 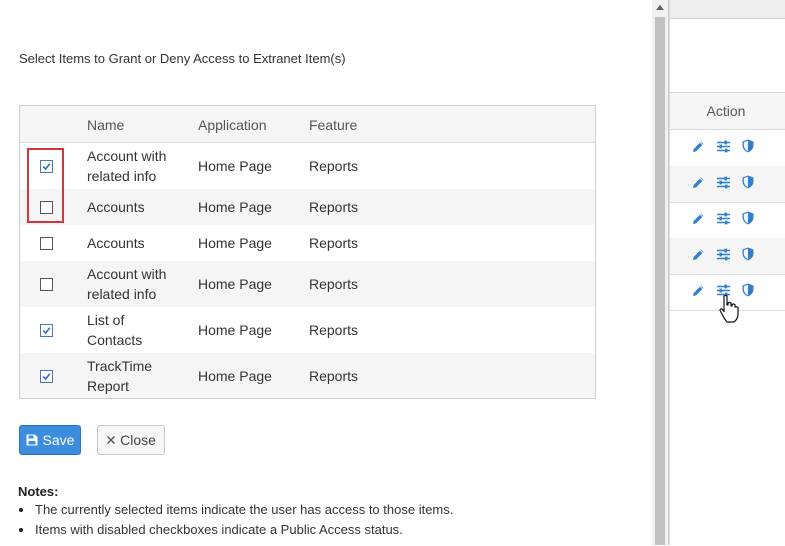 I want to click on notes-title: Notes:, so click(x=38, y=491).